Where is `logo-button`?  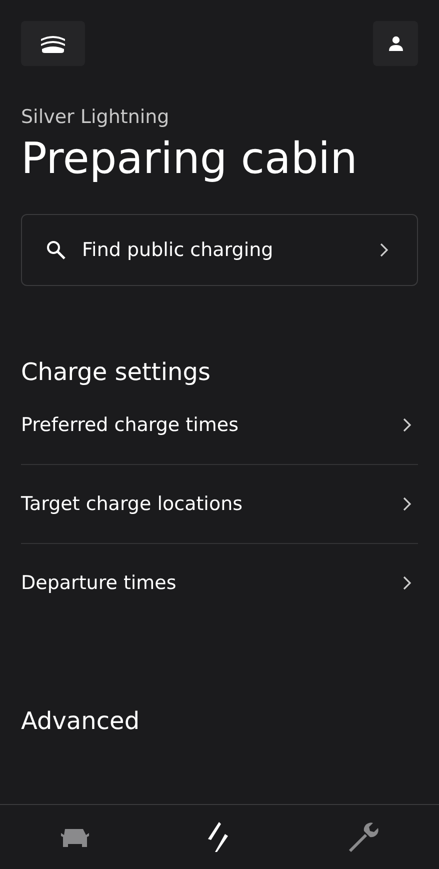
logo-button is located at coordinates (53, 43).